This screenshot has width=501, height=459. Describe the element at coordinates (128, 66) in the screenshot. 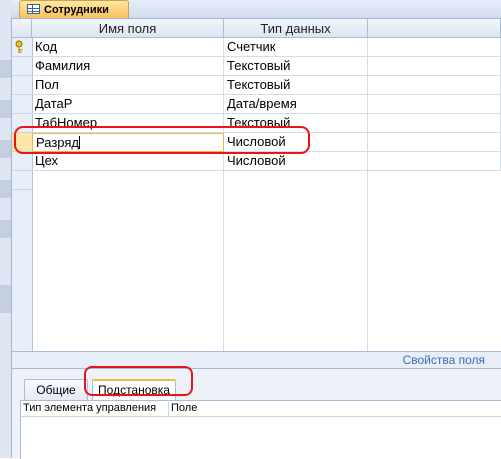

I see `field-name-cell: Фамилия` at that location.